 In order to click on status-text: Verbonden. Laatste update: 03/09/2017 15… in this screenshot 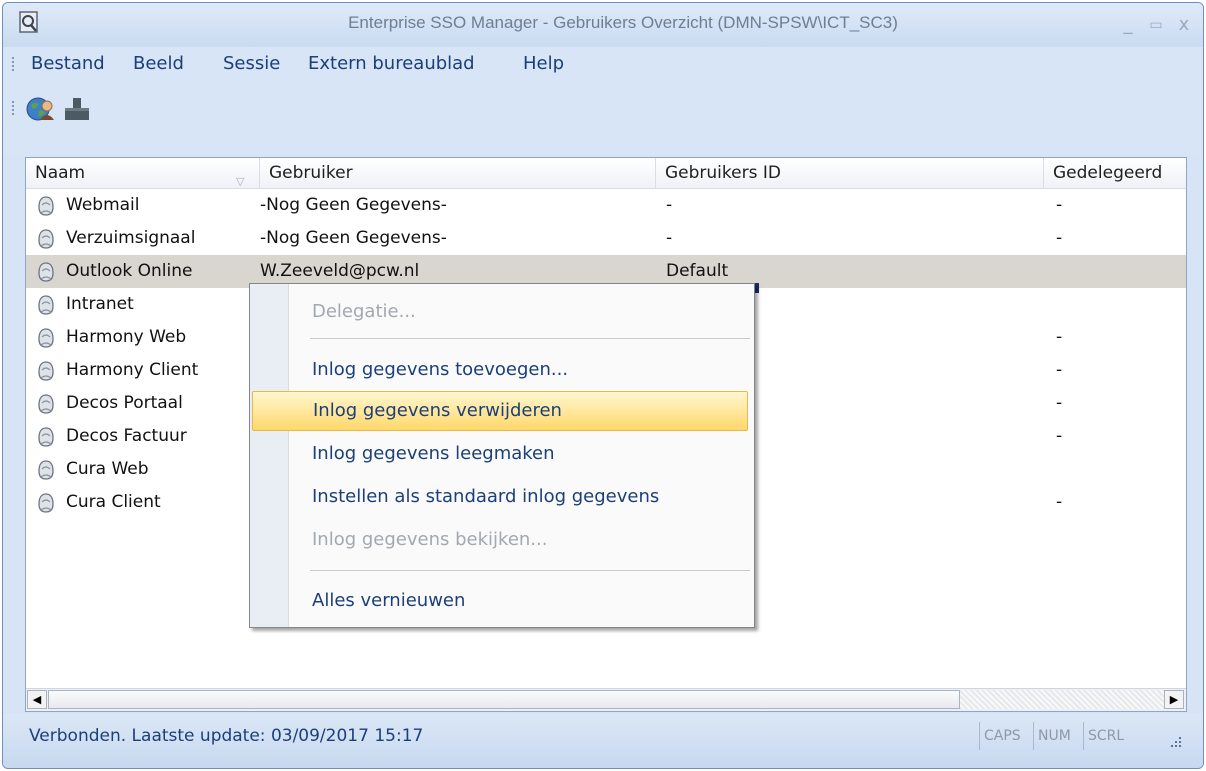, I will do `click(226, 736)`.